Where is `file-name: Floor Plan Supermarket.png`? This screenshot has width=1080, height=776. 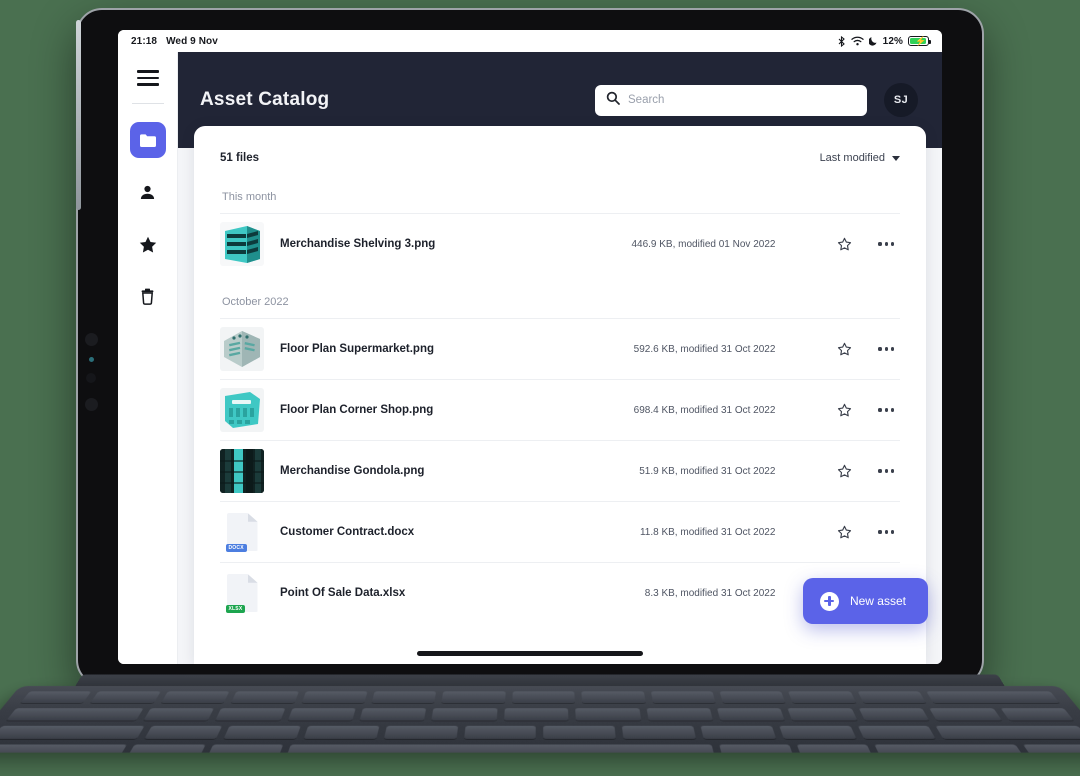
file-name: Floor Plan Supermarket.png is located at coordinates (357, 349).